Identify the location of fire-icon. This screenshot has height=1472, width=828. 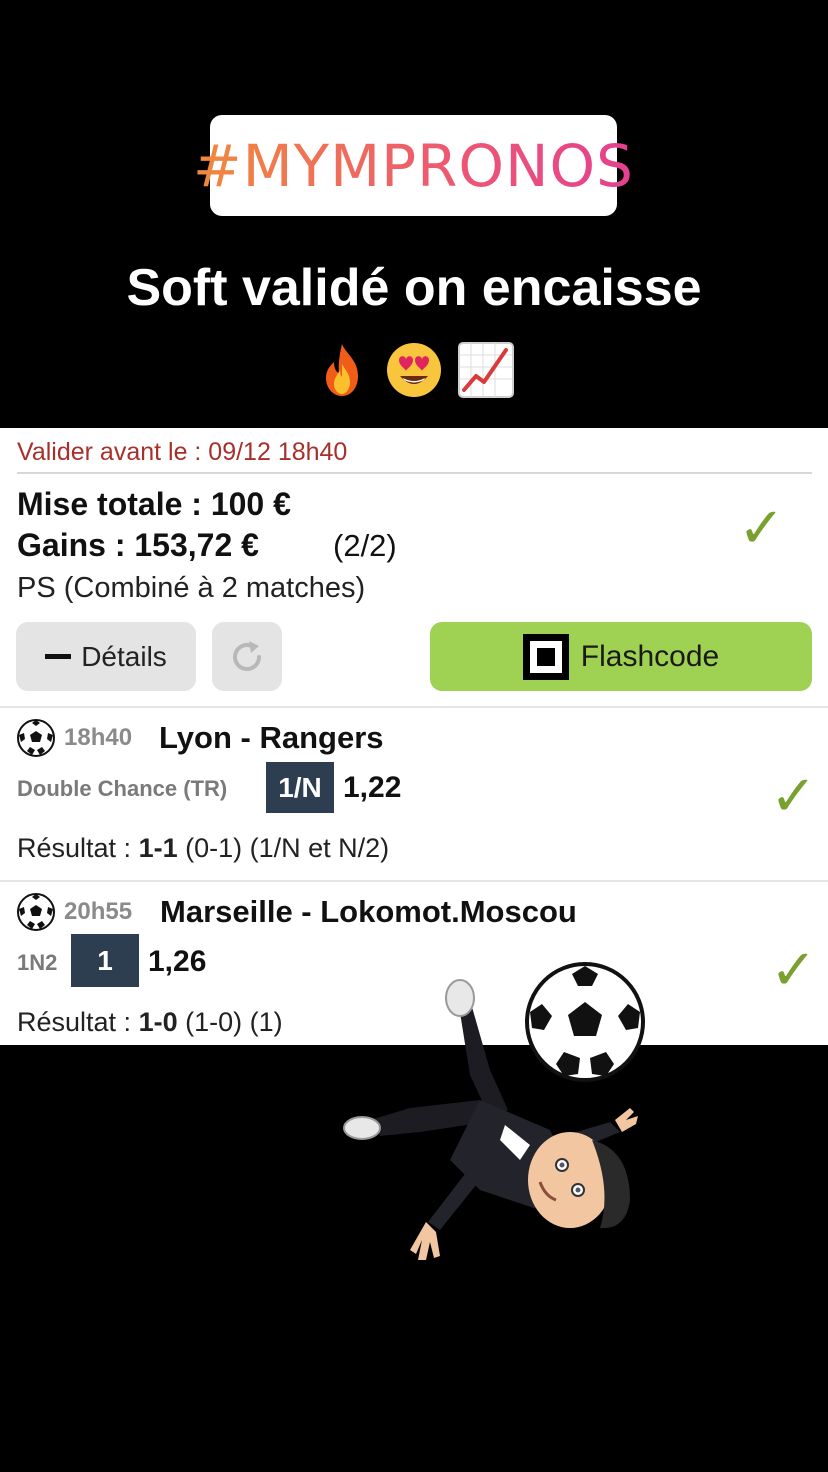
(342, 370).